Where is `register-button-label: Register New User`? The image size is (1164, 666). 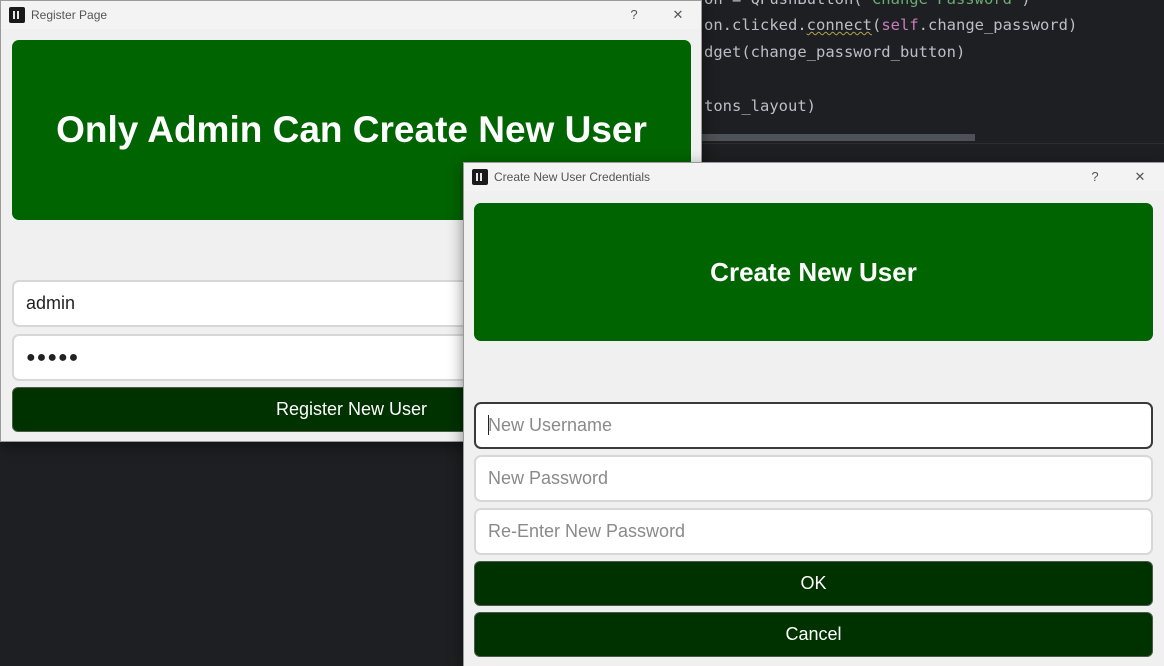 register-button-label: Register New User is located at coordinates (351, 409).